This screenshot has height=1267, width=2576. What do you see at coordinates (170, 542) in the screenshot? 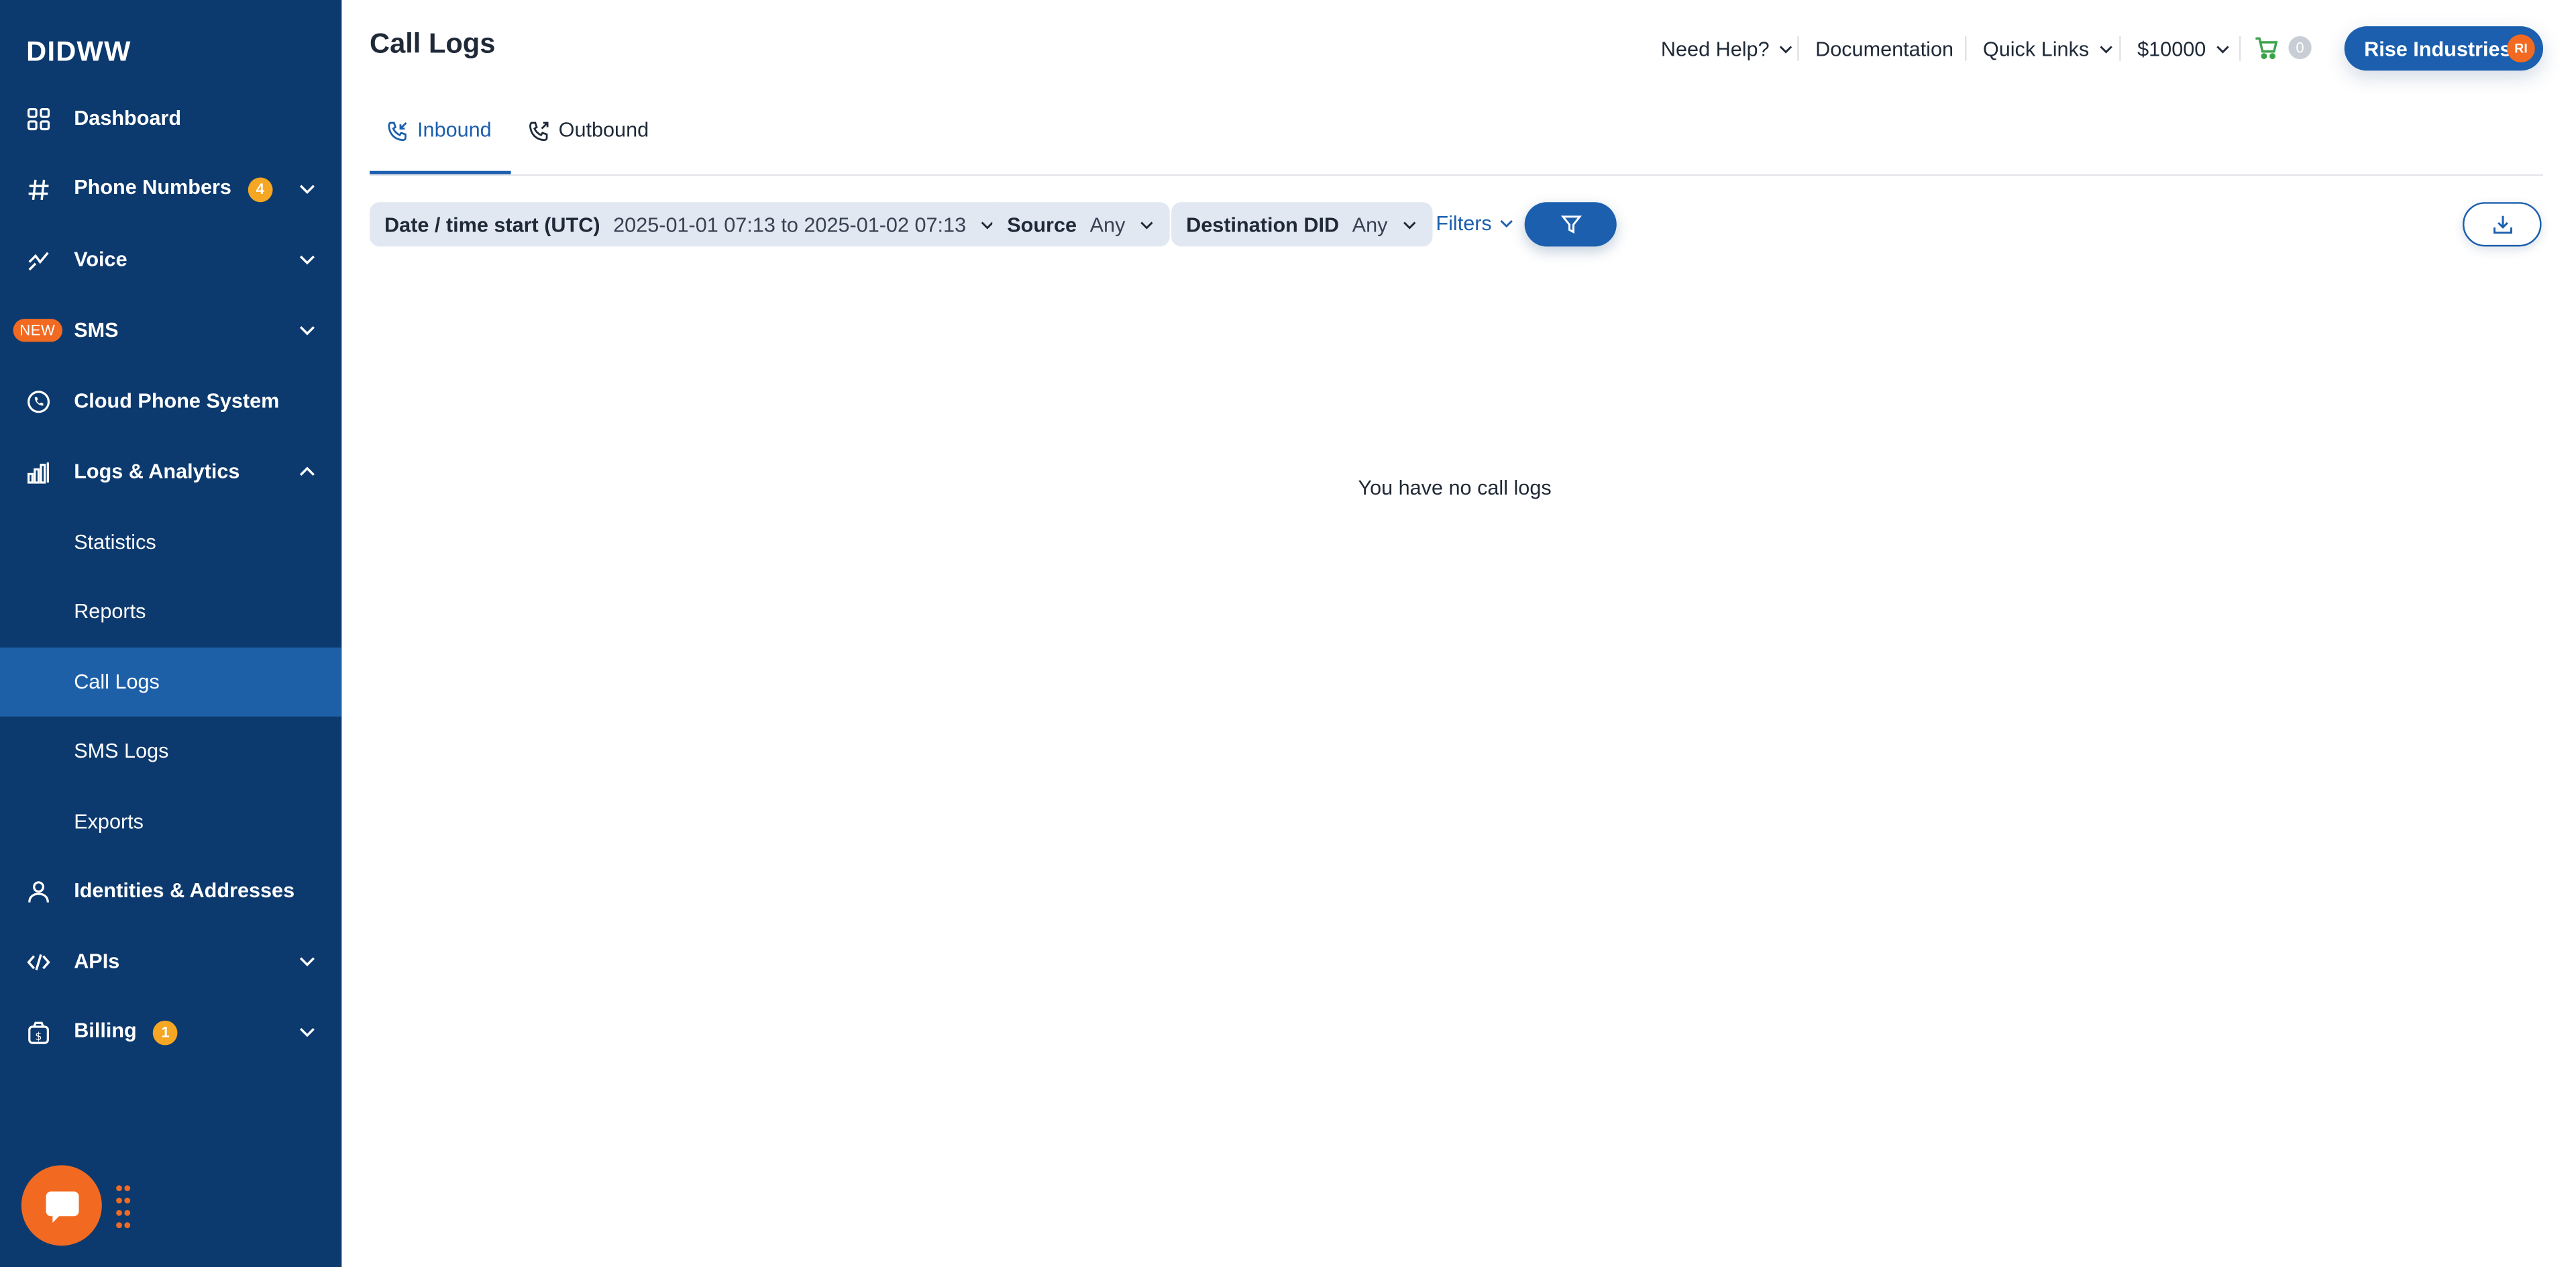
I see `sidebar-subitem-statistics: Statistics` at bounding box center [170, 542].